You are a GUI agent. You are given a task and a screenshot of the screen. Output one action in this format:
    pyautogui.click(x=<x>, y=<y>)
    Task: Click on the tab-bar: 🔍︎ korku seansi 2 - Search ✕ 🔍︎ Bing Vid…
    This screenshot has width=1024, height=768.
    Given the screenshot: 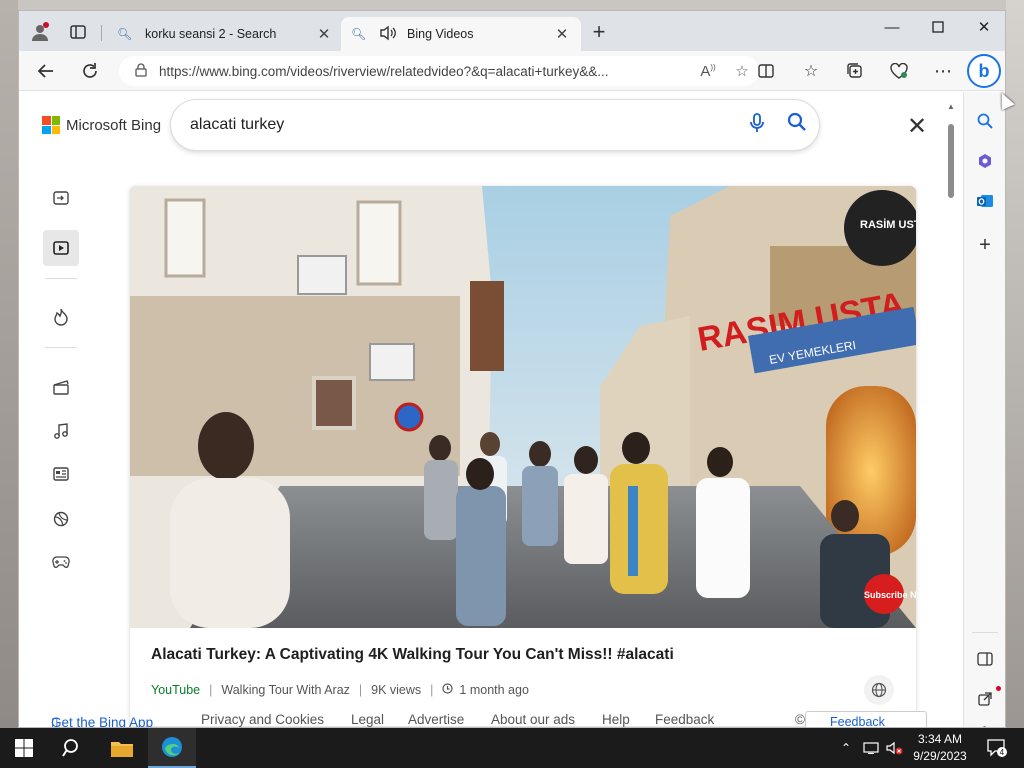 What is the action you would take?
    pyautogui.click(x=512, y=31)
    